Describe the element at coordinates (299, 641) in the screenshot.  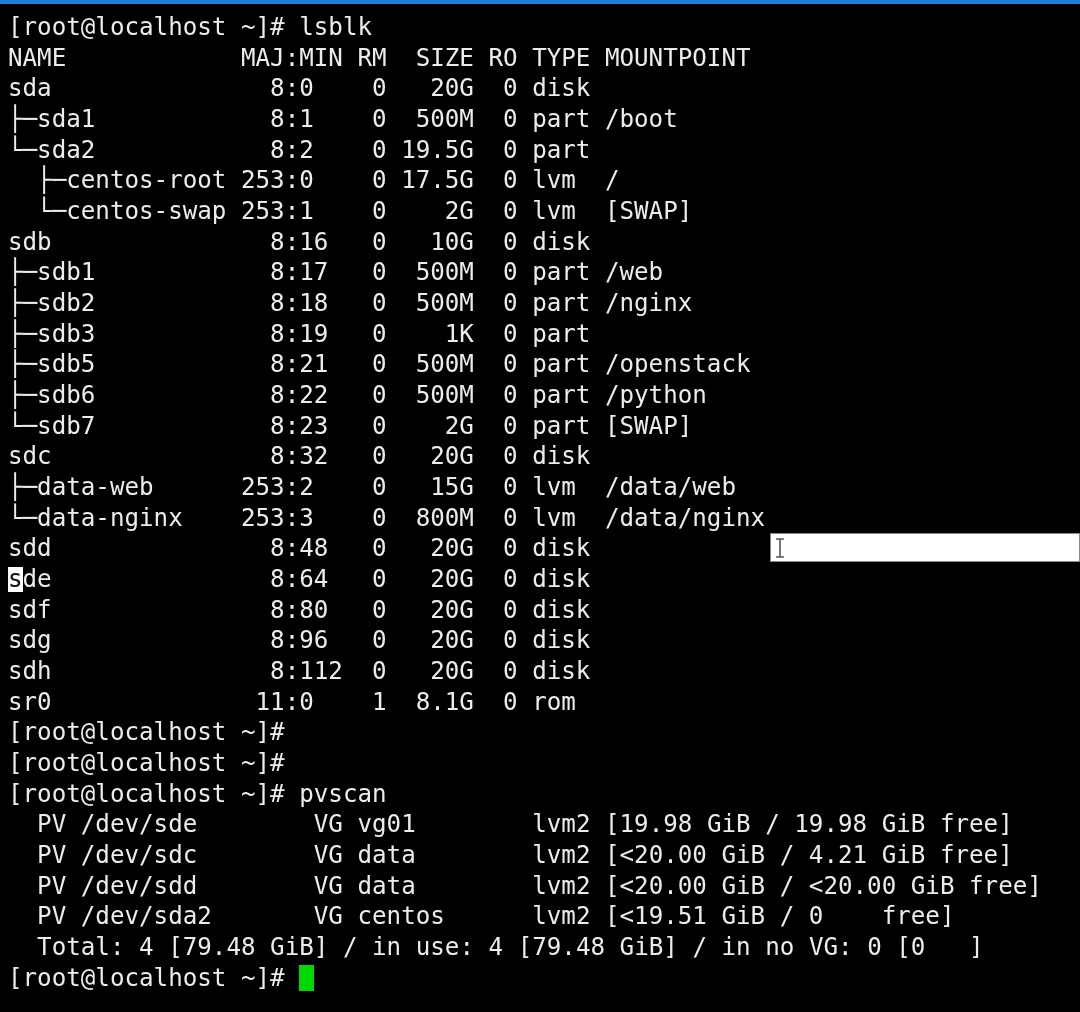
I see `table-cell-text: 8:96` at that location.